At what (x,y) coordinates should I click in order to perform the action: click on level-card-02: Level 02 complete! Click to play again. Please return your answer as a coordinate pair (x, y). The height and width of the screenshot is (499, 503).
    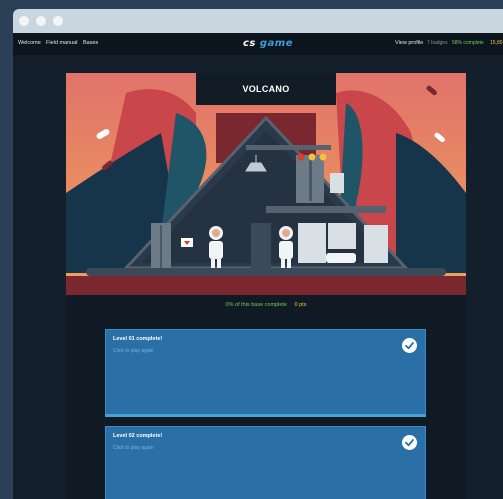
    Looking at the image, I should click on (265, 462).